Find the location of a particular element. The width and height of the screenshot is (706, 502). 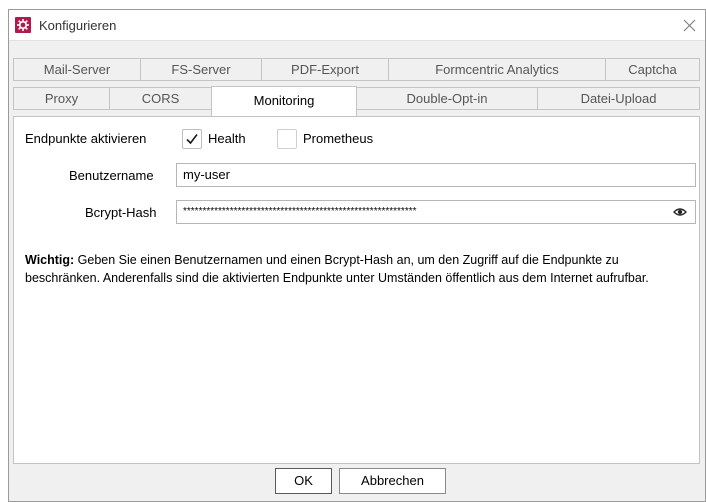

tab-monitoring: Monitoring is located at coordinates (284, 101).